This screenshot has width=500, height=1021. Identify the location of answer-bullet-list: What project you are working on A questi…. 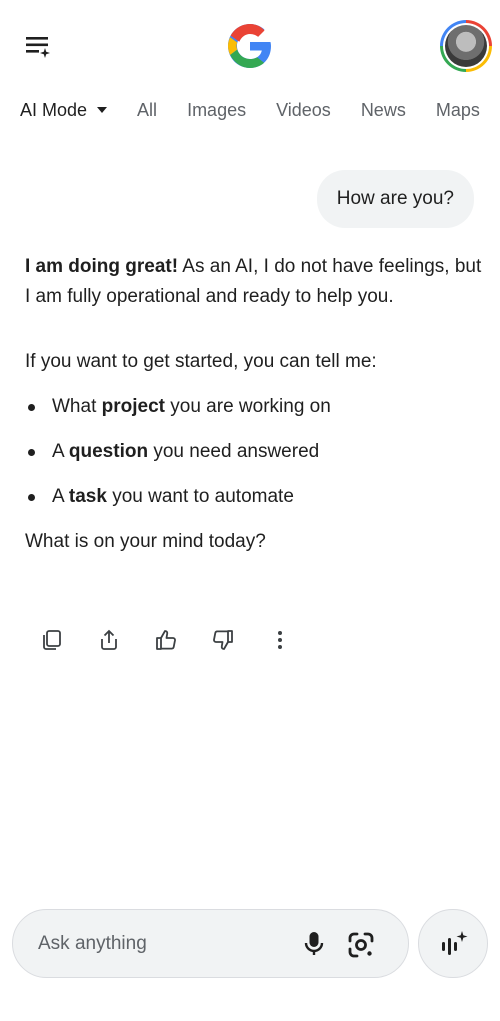
(255, 452).